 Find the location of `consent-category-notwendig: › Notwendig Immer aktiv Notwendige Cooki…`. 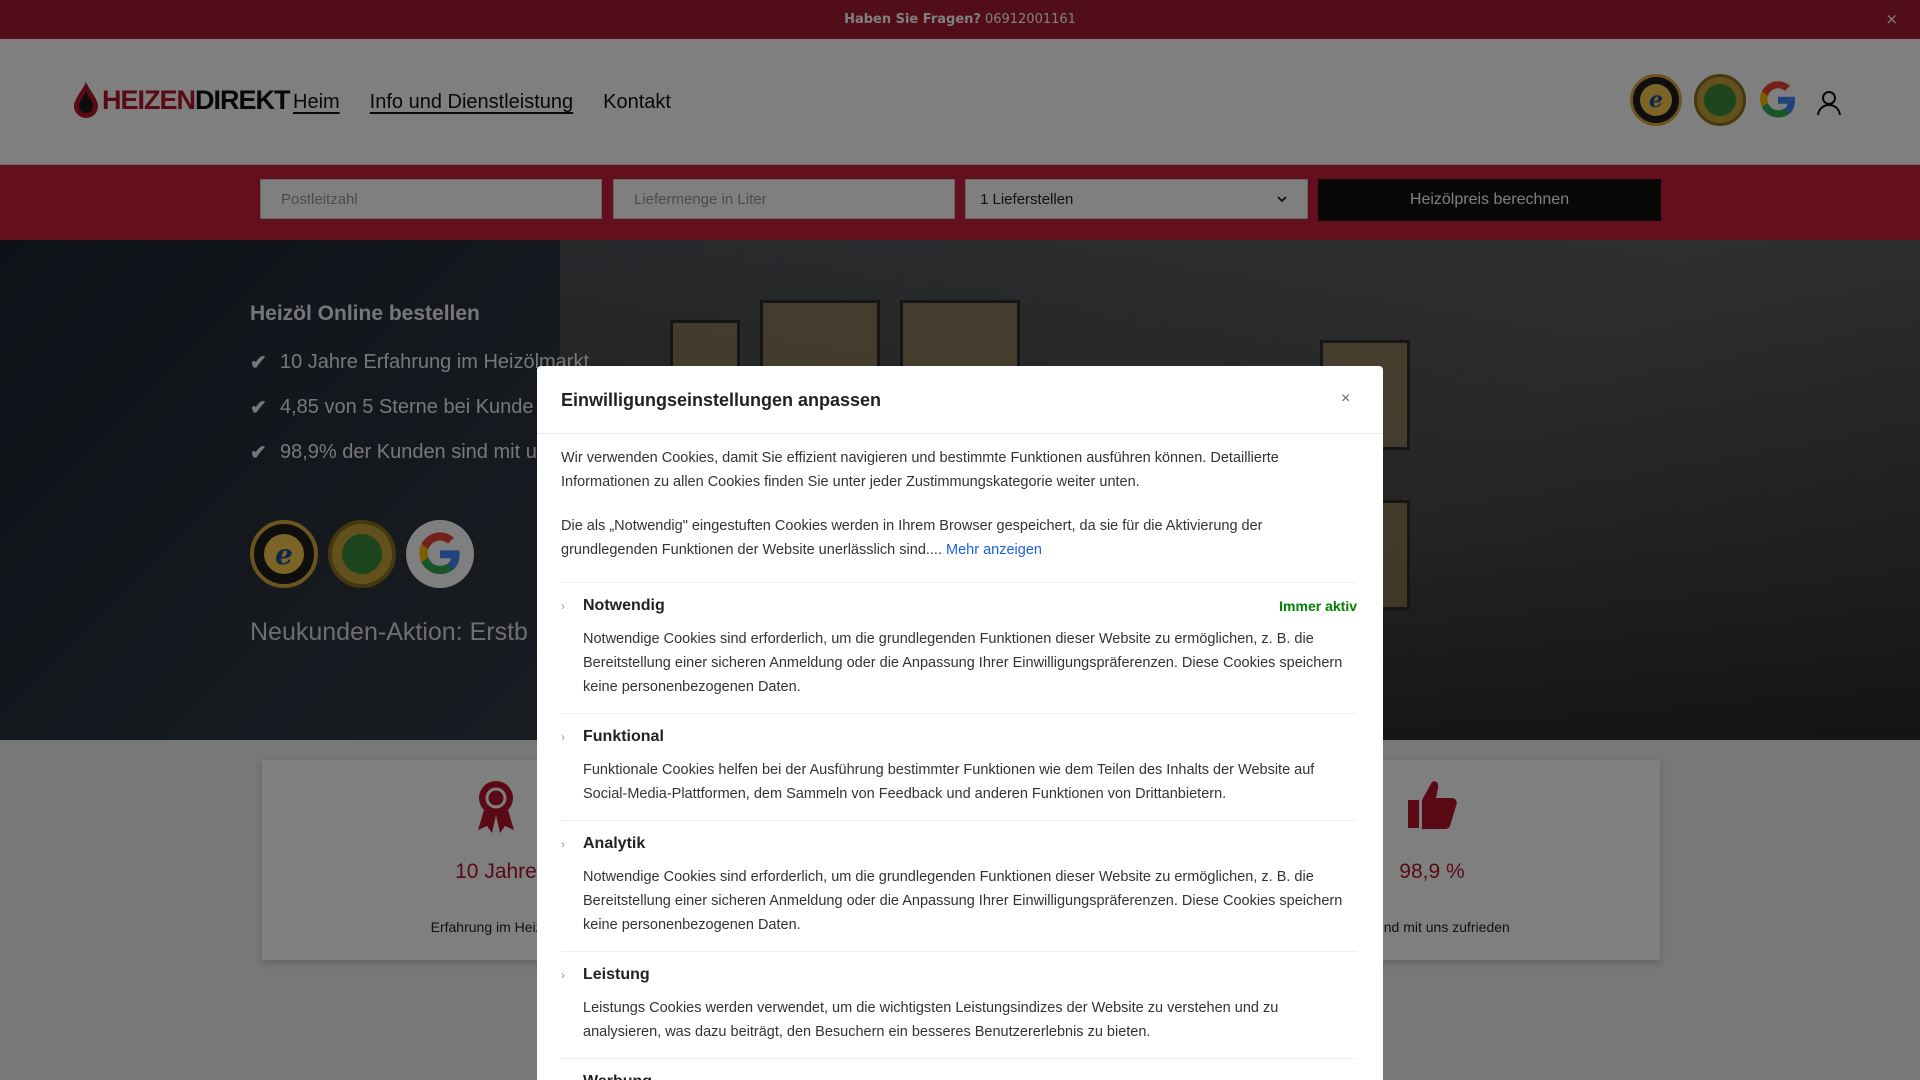

consent-category-notwendig: › Notwendig Immer aktiv Notwendige Cooki… is located at coordinates (959, 647).